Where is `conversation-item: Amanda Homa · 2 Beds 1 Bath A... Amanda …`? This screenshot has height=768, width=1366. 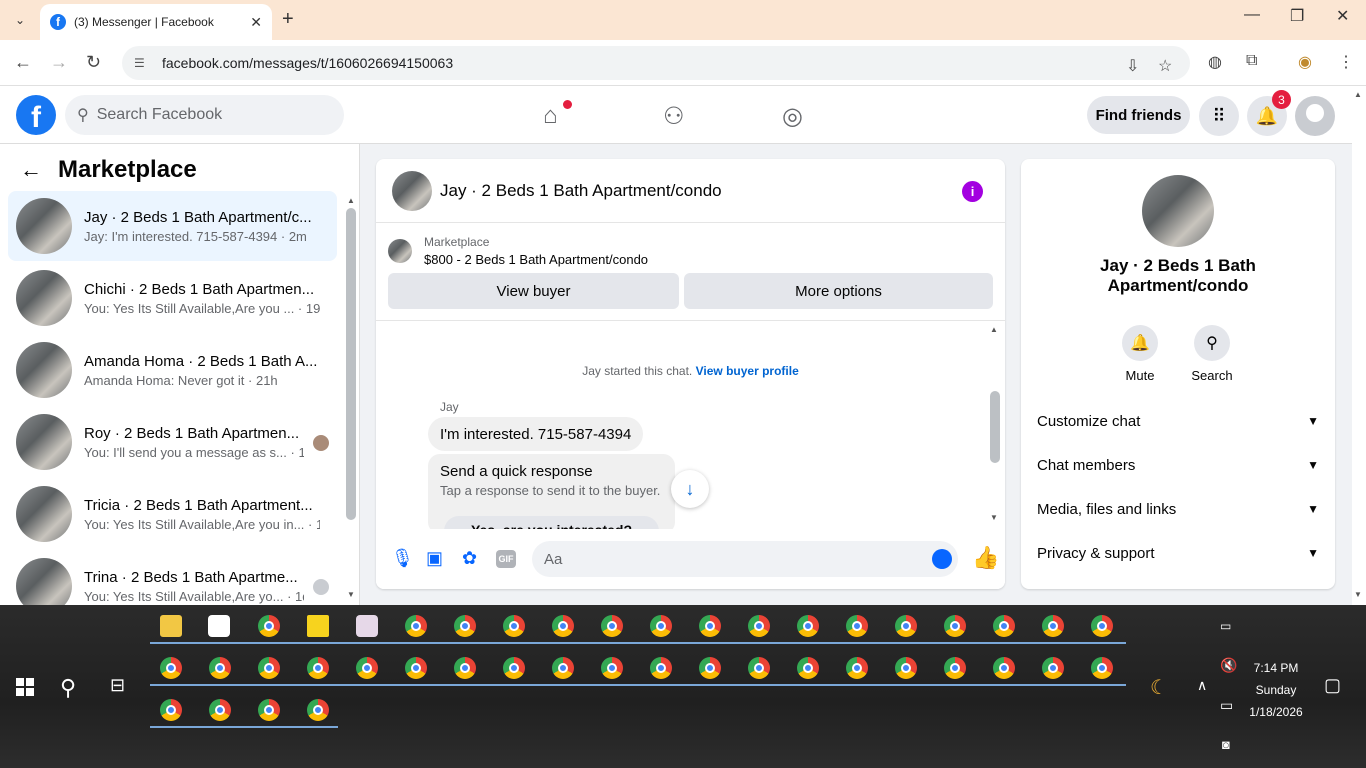 conversation-item: Amanda Homa · 2 Beds 1 Bath A... Amanda … is located at coordinates (172, 370).